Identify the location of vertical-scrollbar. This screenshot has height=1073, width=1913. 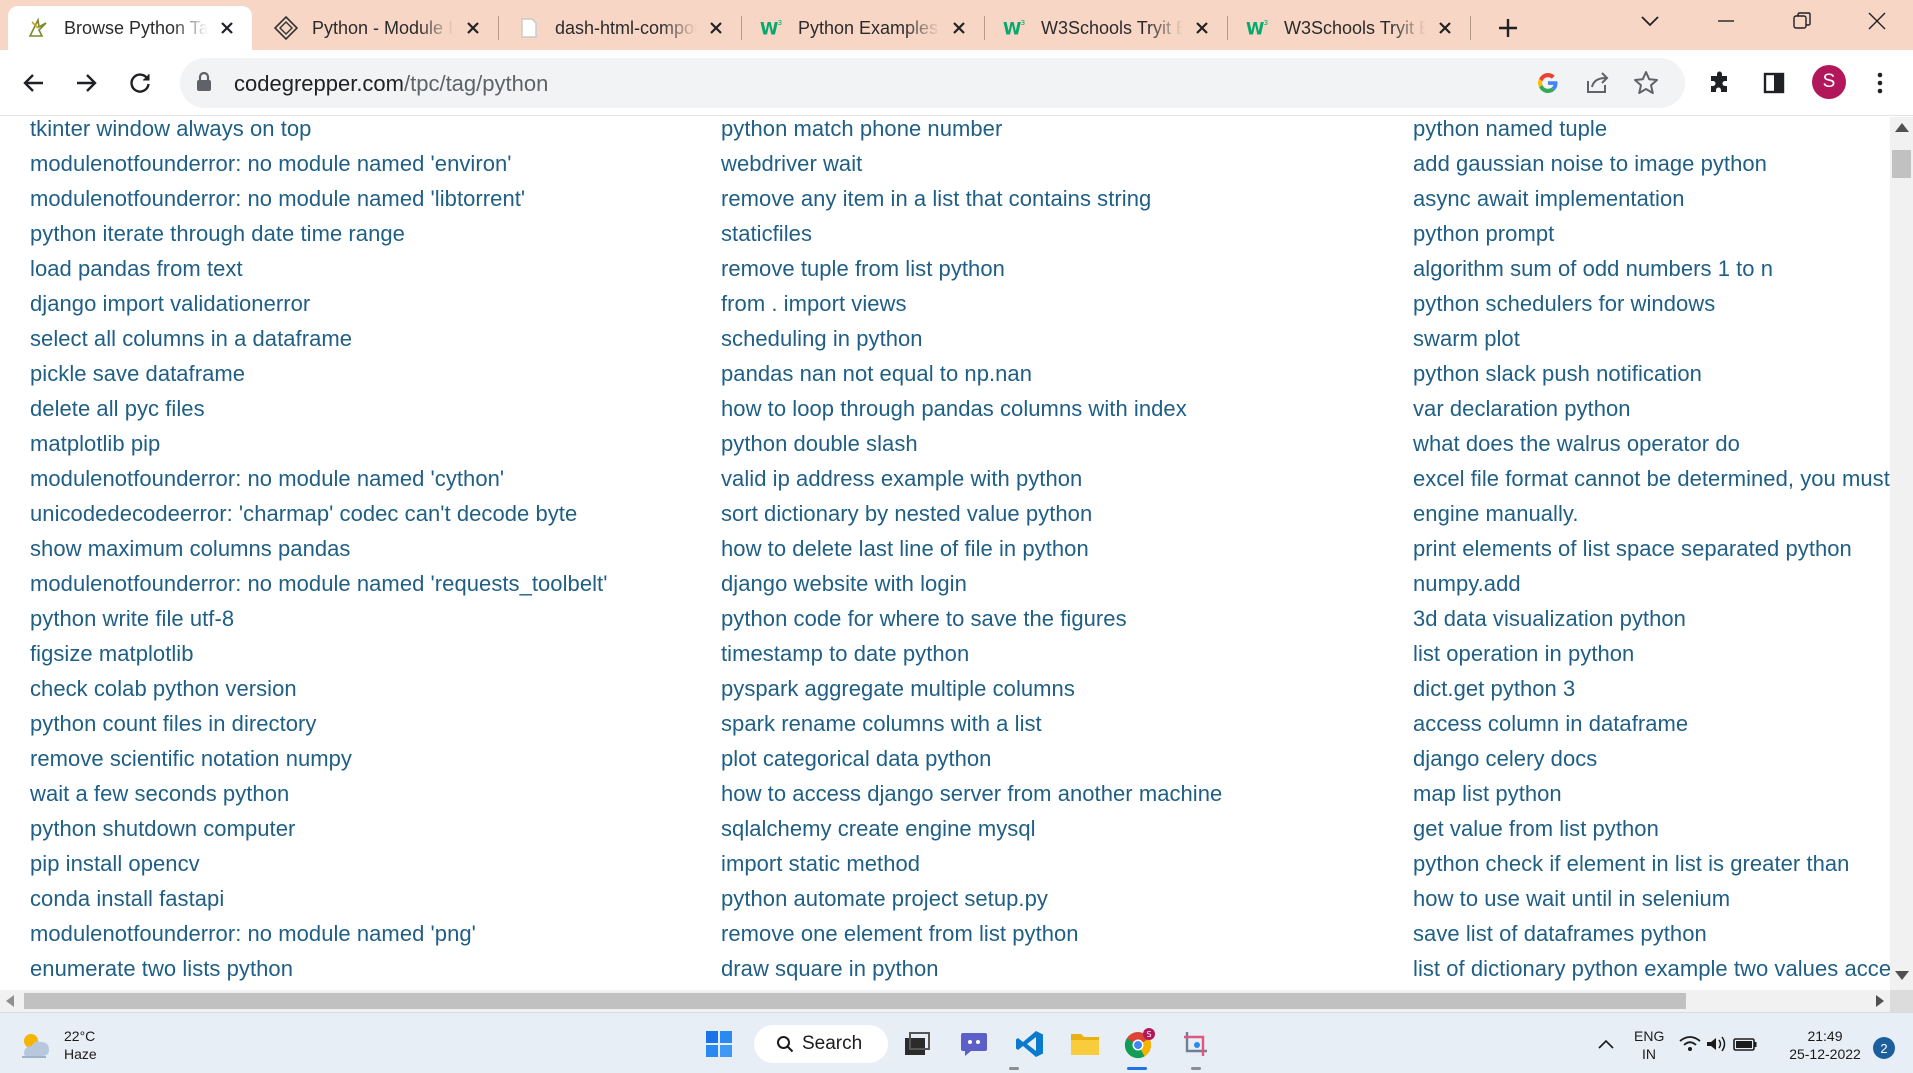
(1901, 553).